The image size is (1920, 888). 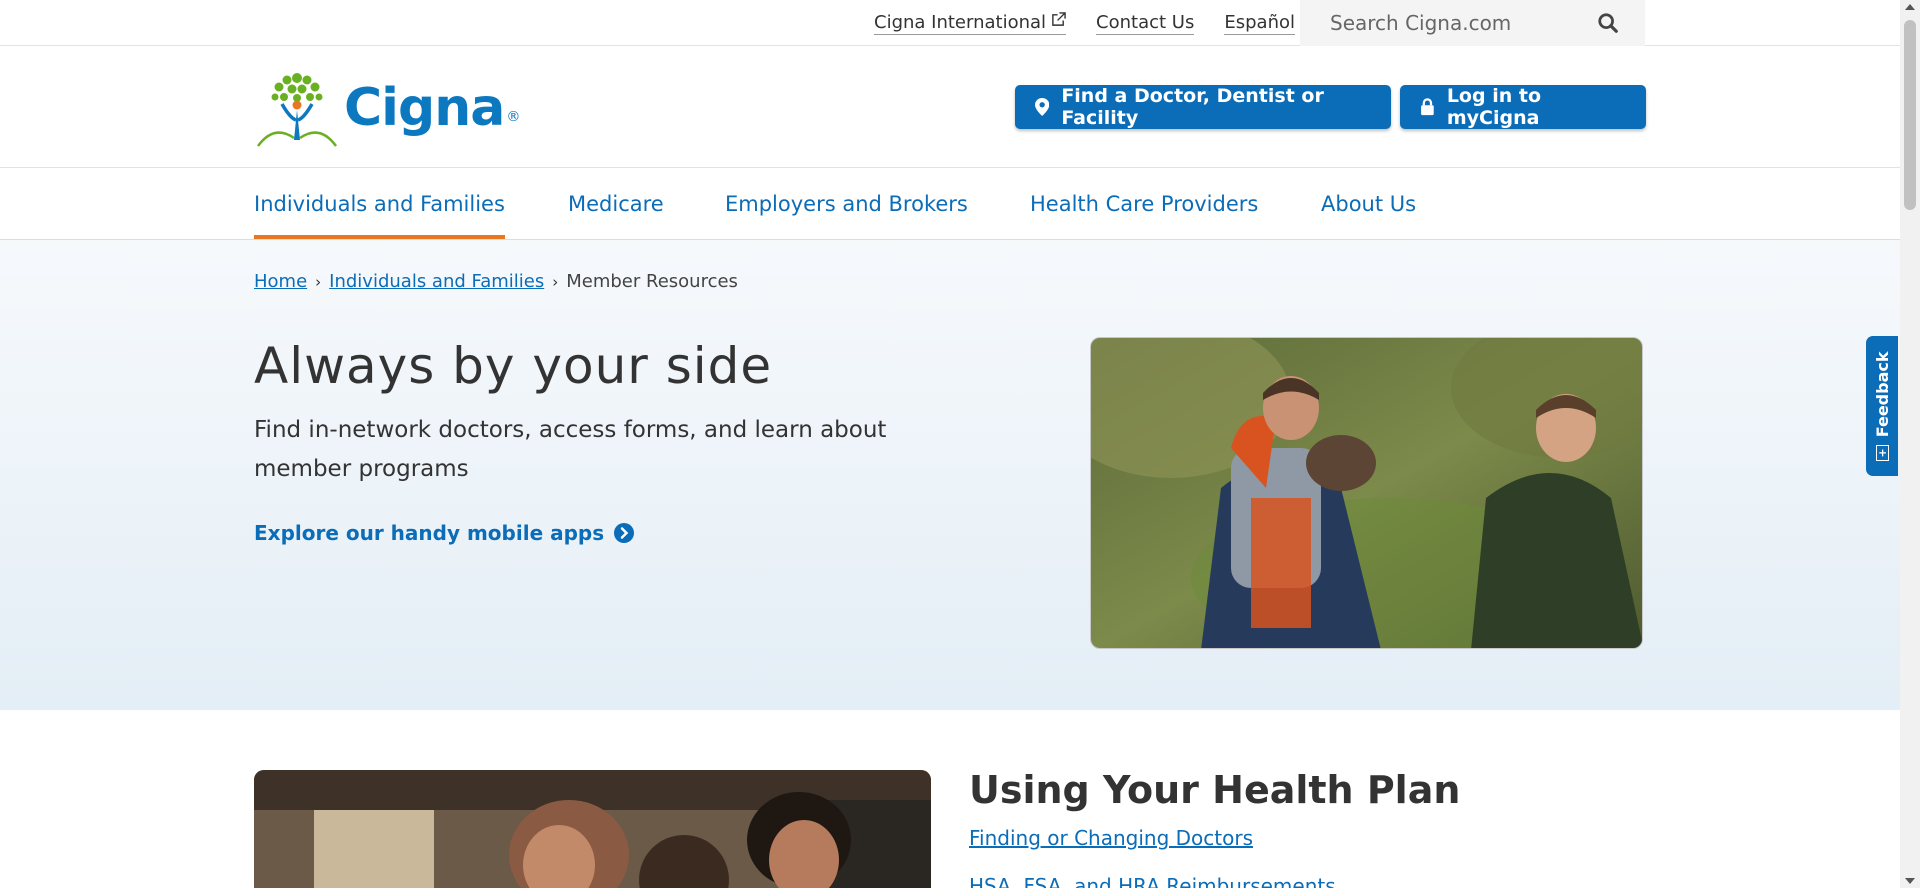 I want to click on login-button: Log in to myCigna, so click(x=1523, y=107).